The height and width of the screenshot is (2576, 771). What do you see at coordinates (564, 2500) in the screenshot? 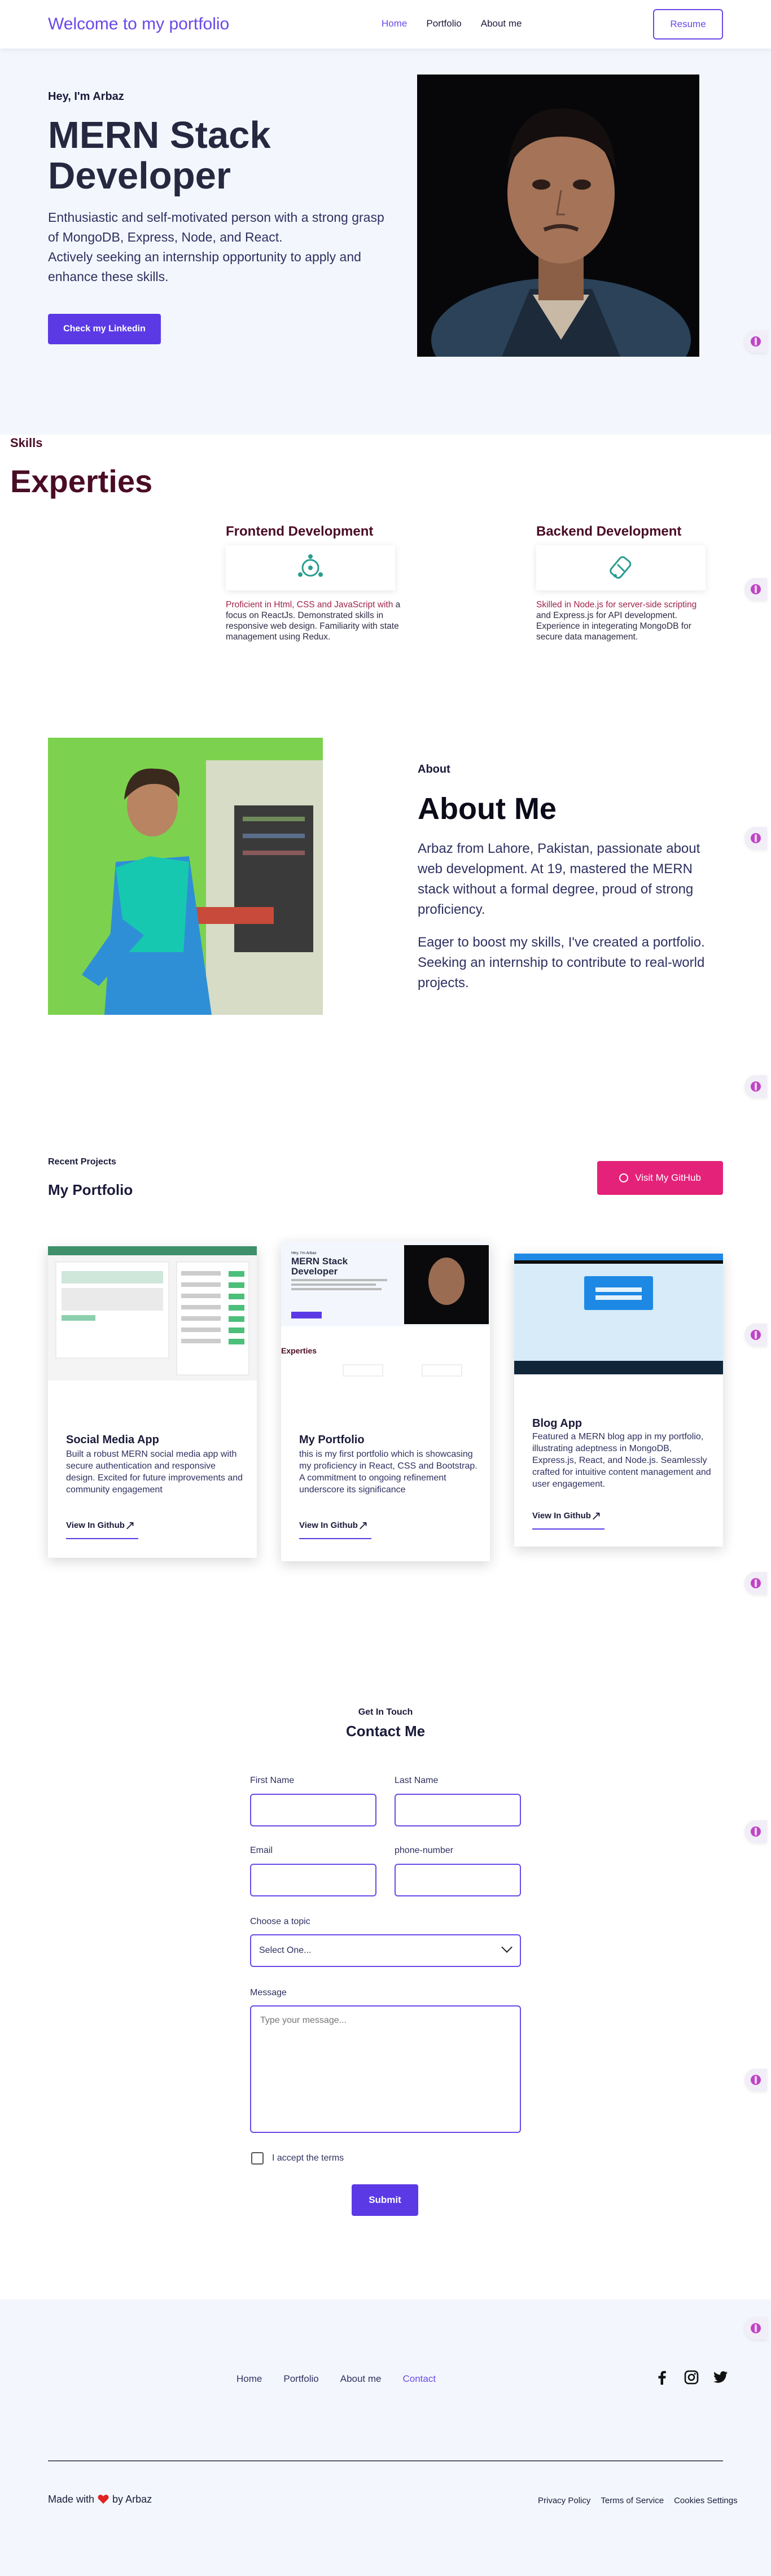
I see `privacy-policy-link: Privacy Policy` at bounding box center [564, 2500].